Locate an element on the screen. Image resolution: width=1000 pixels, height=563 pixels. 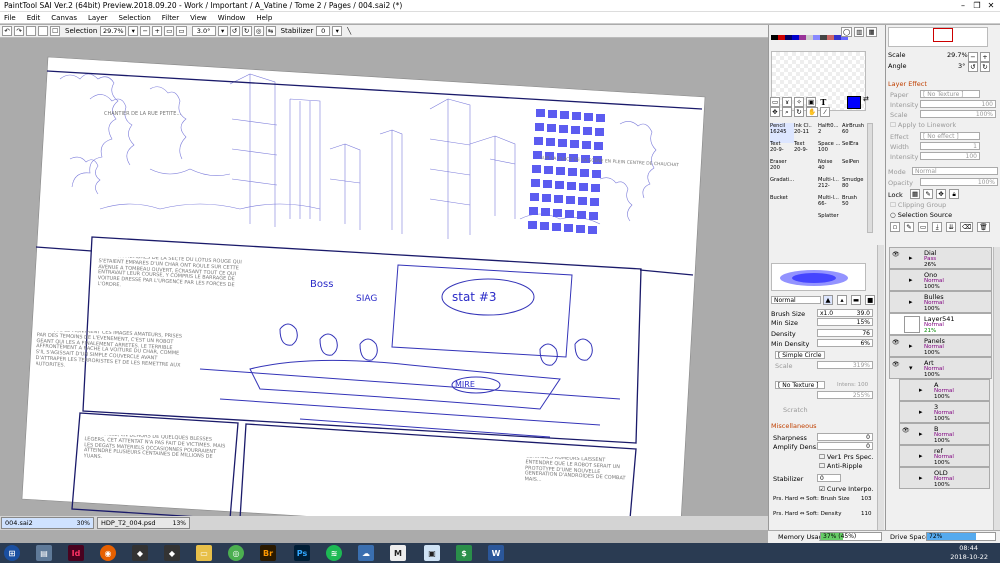
magic-wand-icon: ✧ is located at coordinates (799, 102).